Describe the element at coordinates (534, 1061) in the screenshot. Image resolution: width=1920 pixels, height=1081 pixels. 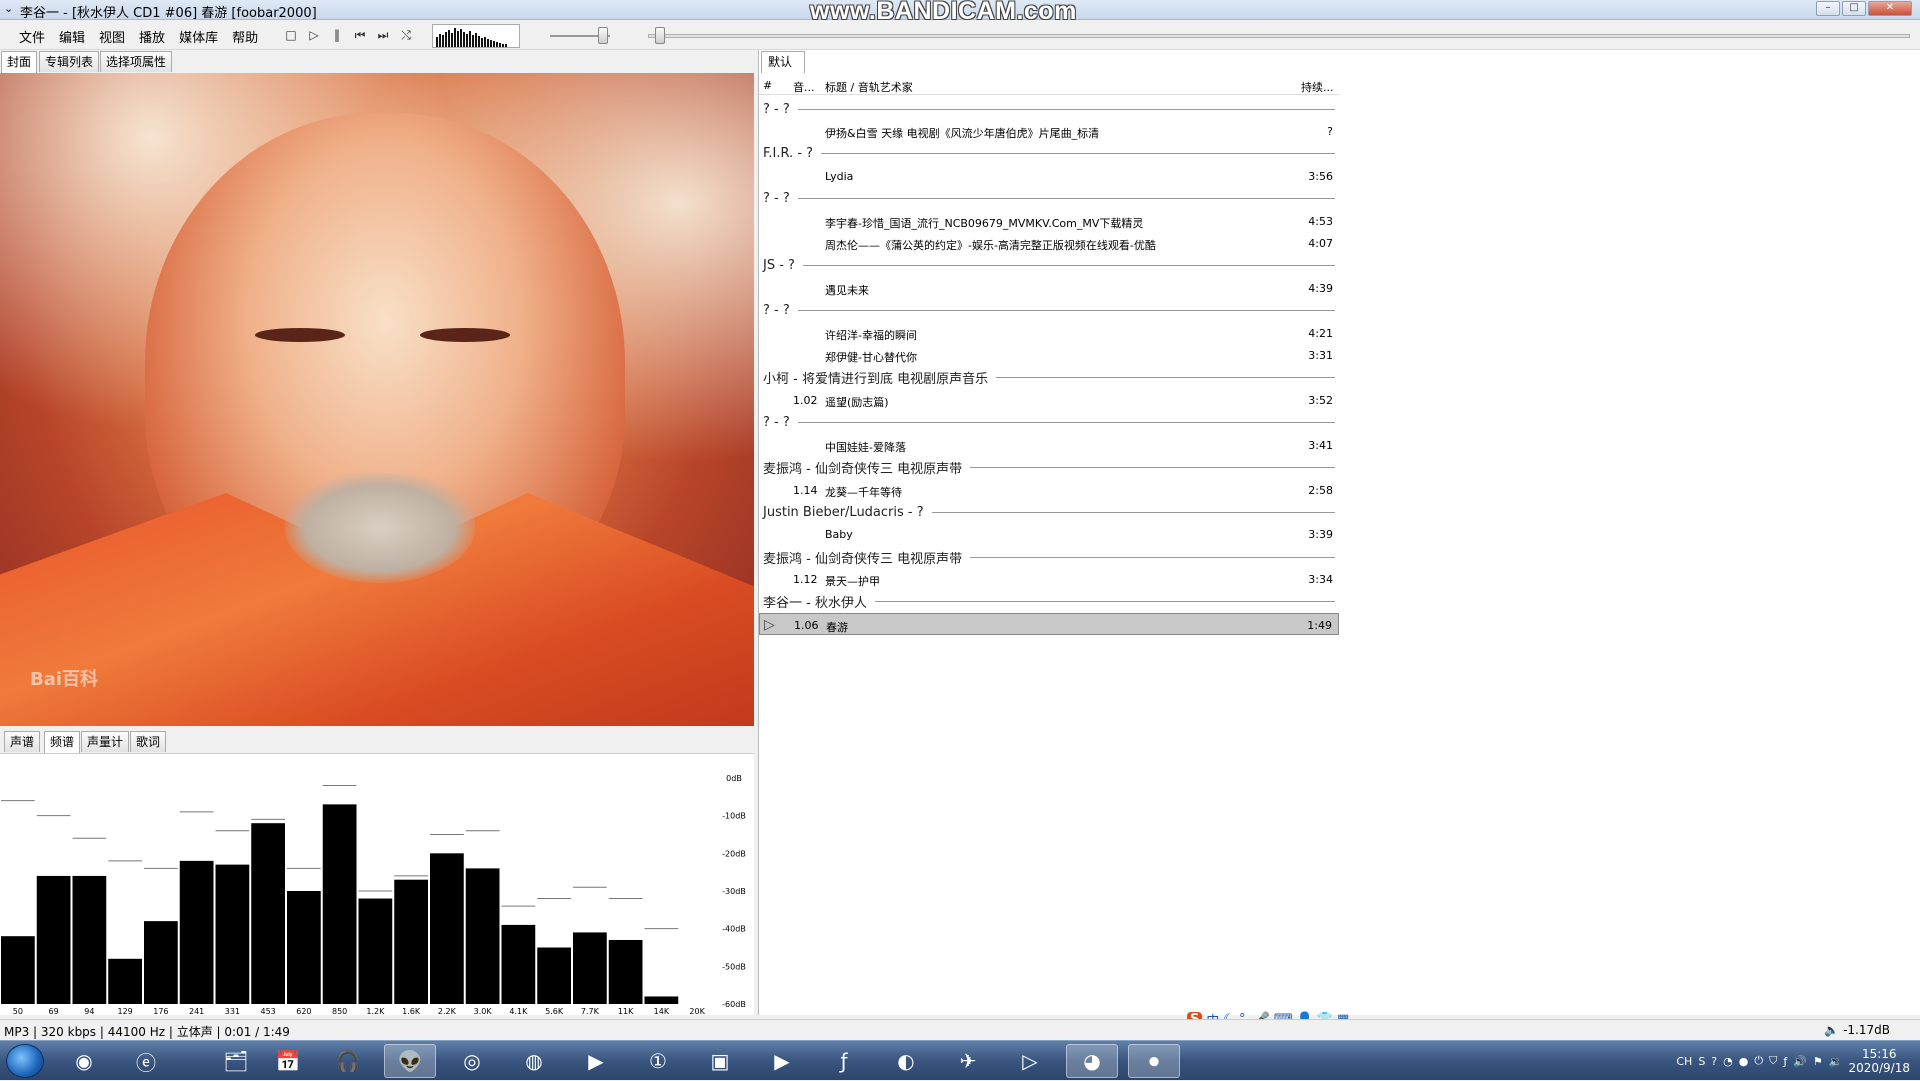
I see `browser-360-icon: ◍` at that location.